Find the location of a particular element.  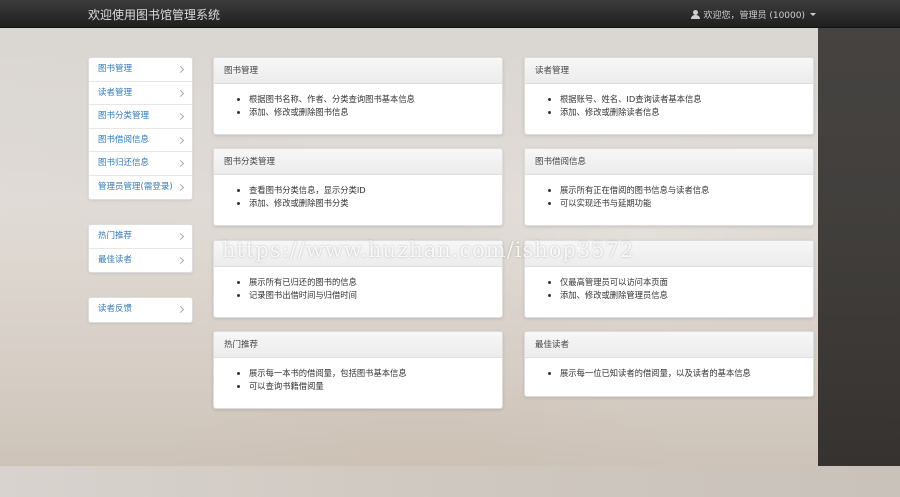

panel-item: 根据账号、姓名、ID查询读者基本信息 is located at coordinates (686, 99).